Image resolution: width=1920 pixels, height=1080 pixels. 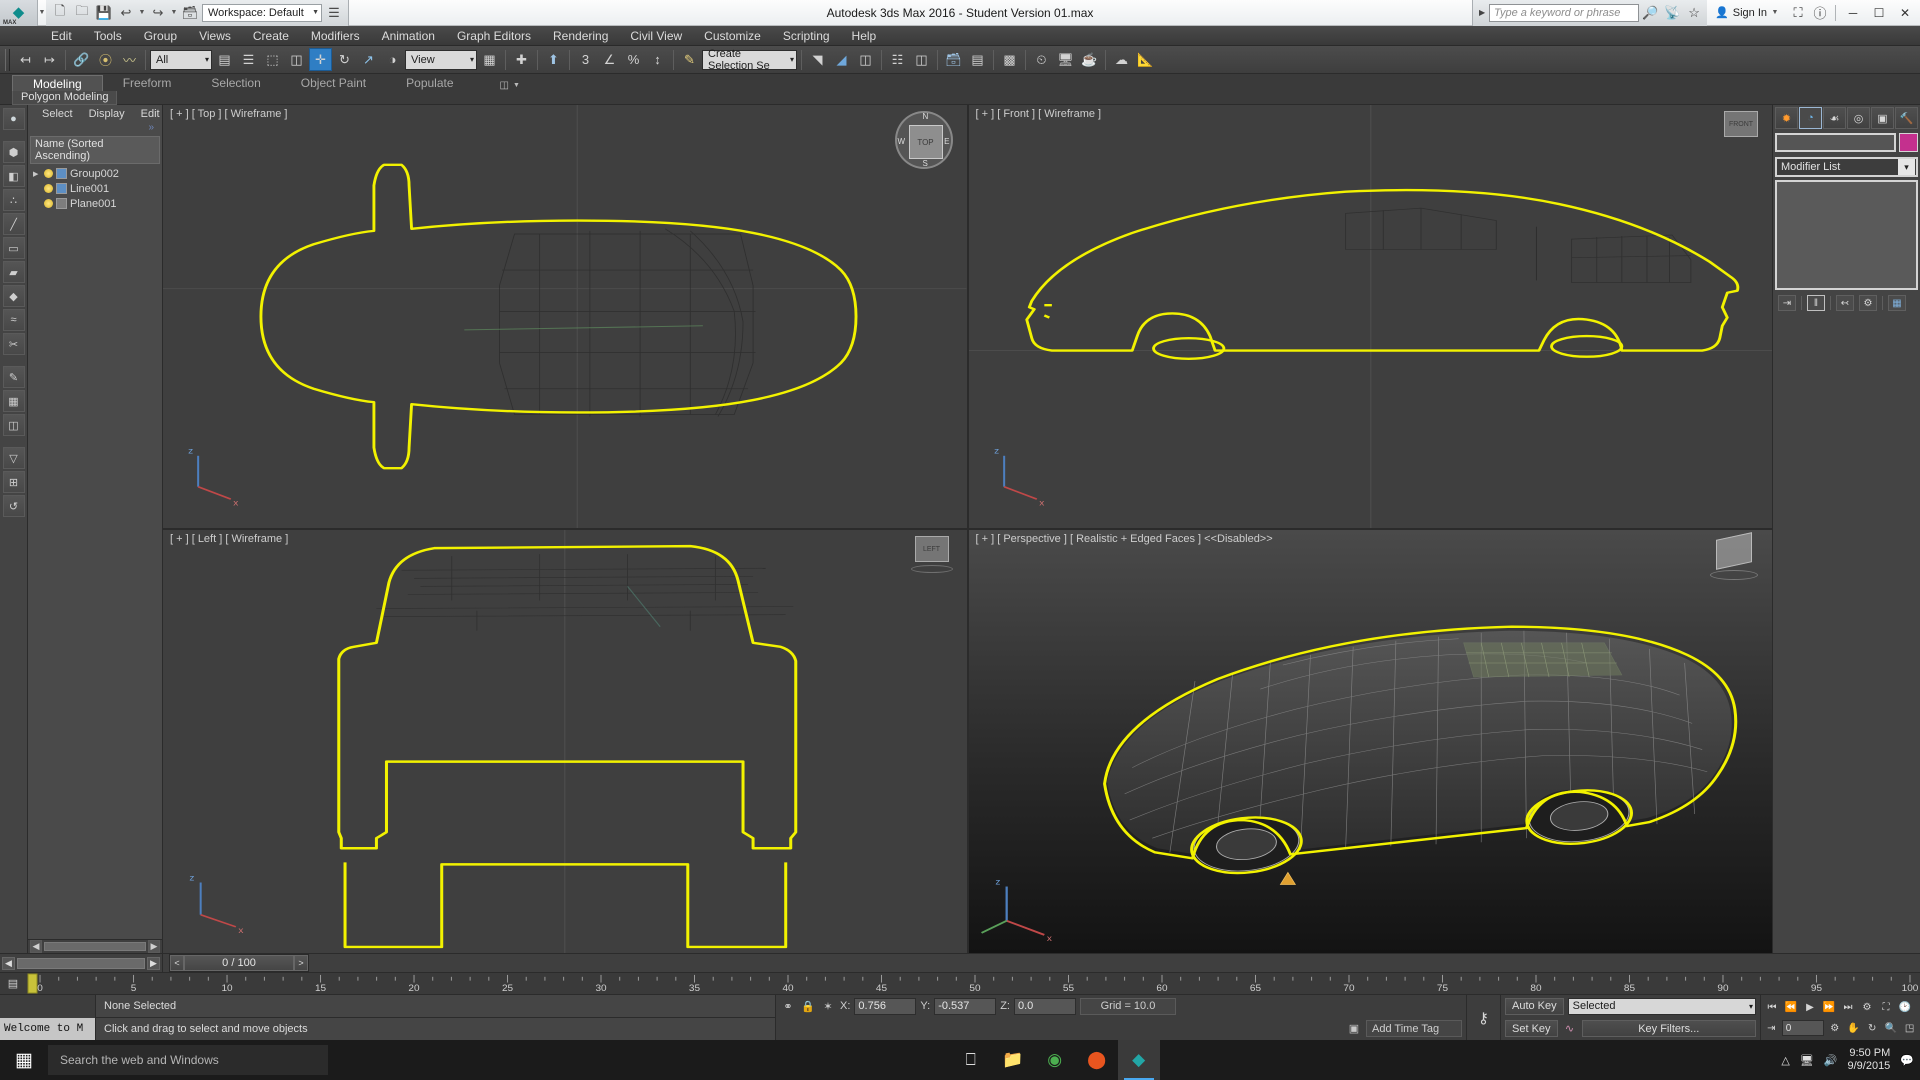 What do you see at coordinates (1734, 575) in the screenshot?
I see `viewcube-ring-icon` at bounding box center [1734, 575].